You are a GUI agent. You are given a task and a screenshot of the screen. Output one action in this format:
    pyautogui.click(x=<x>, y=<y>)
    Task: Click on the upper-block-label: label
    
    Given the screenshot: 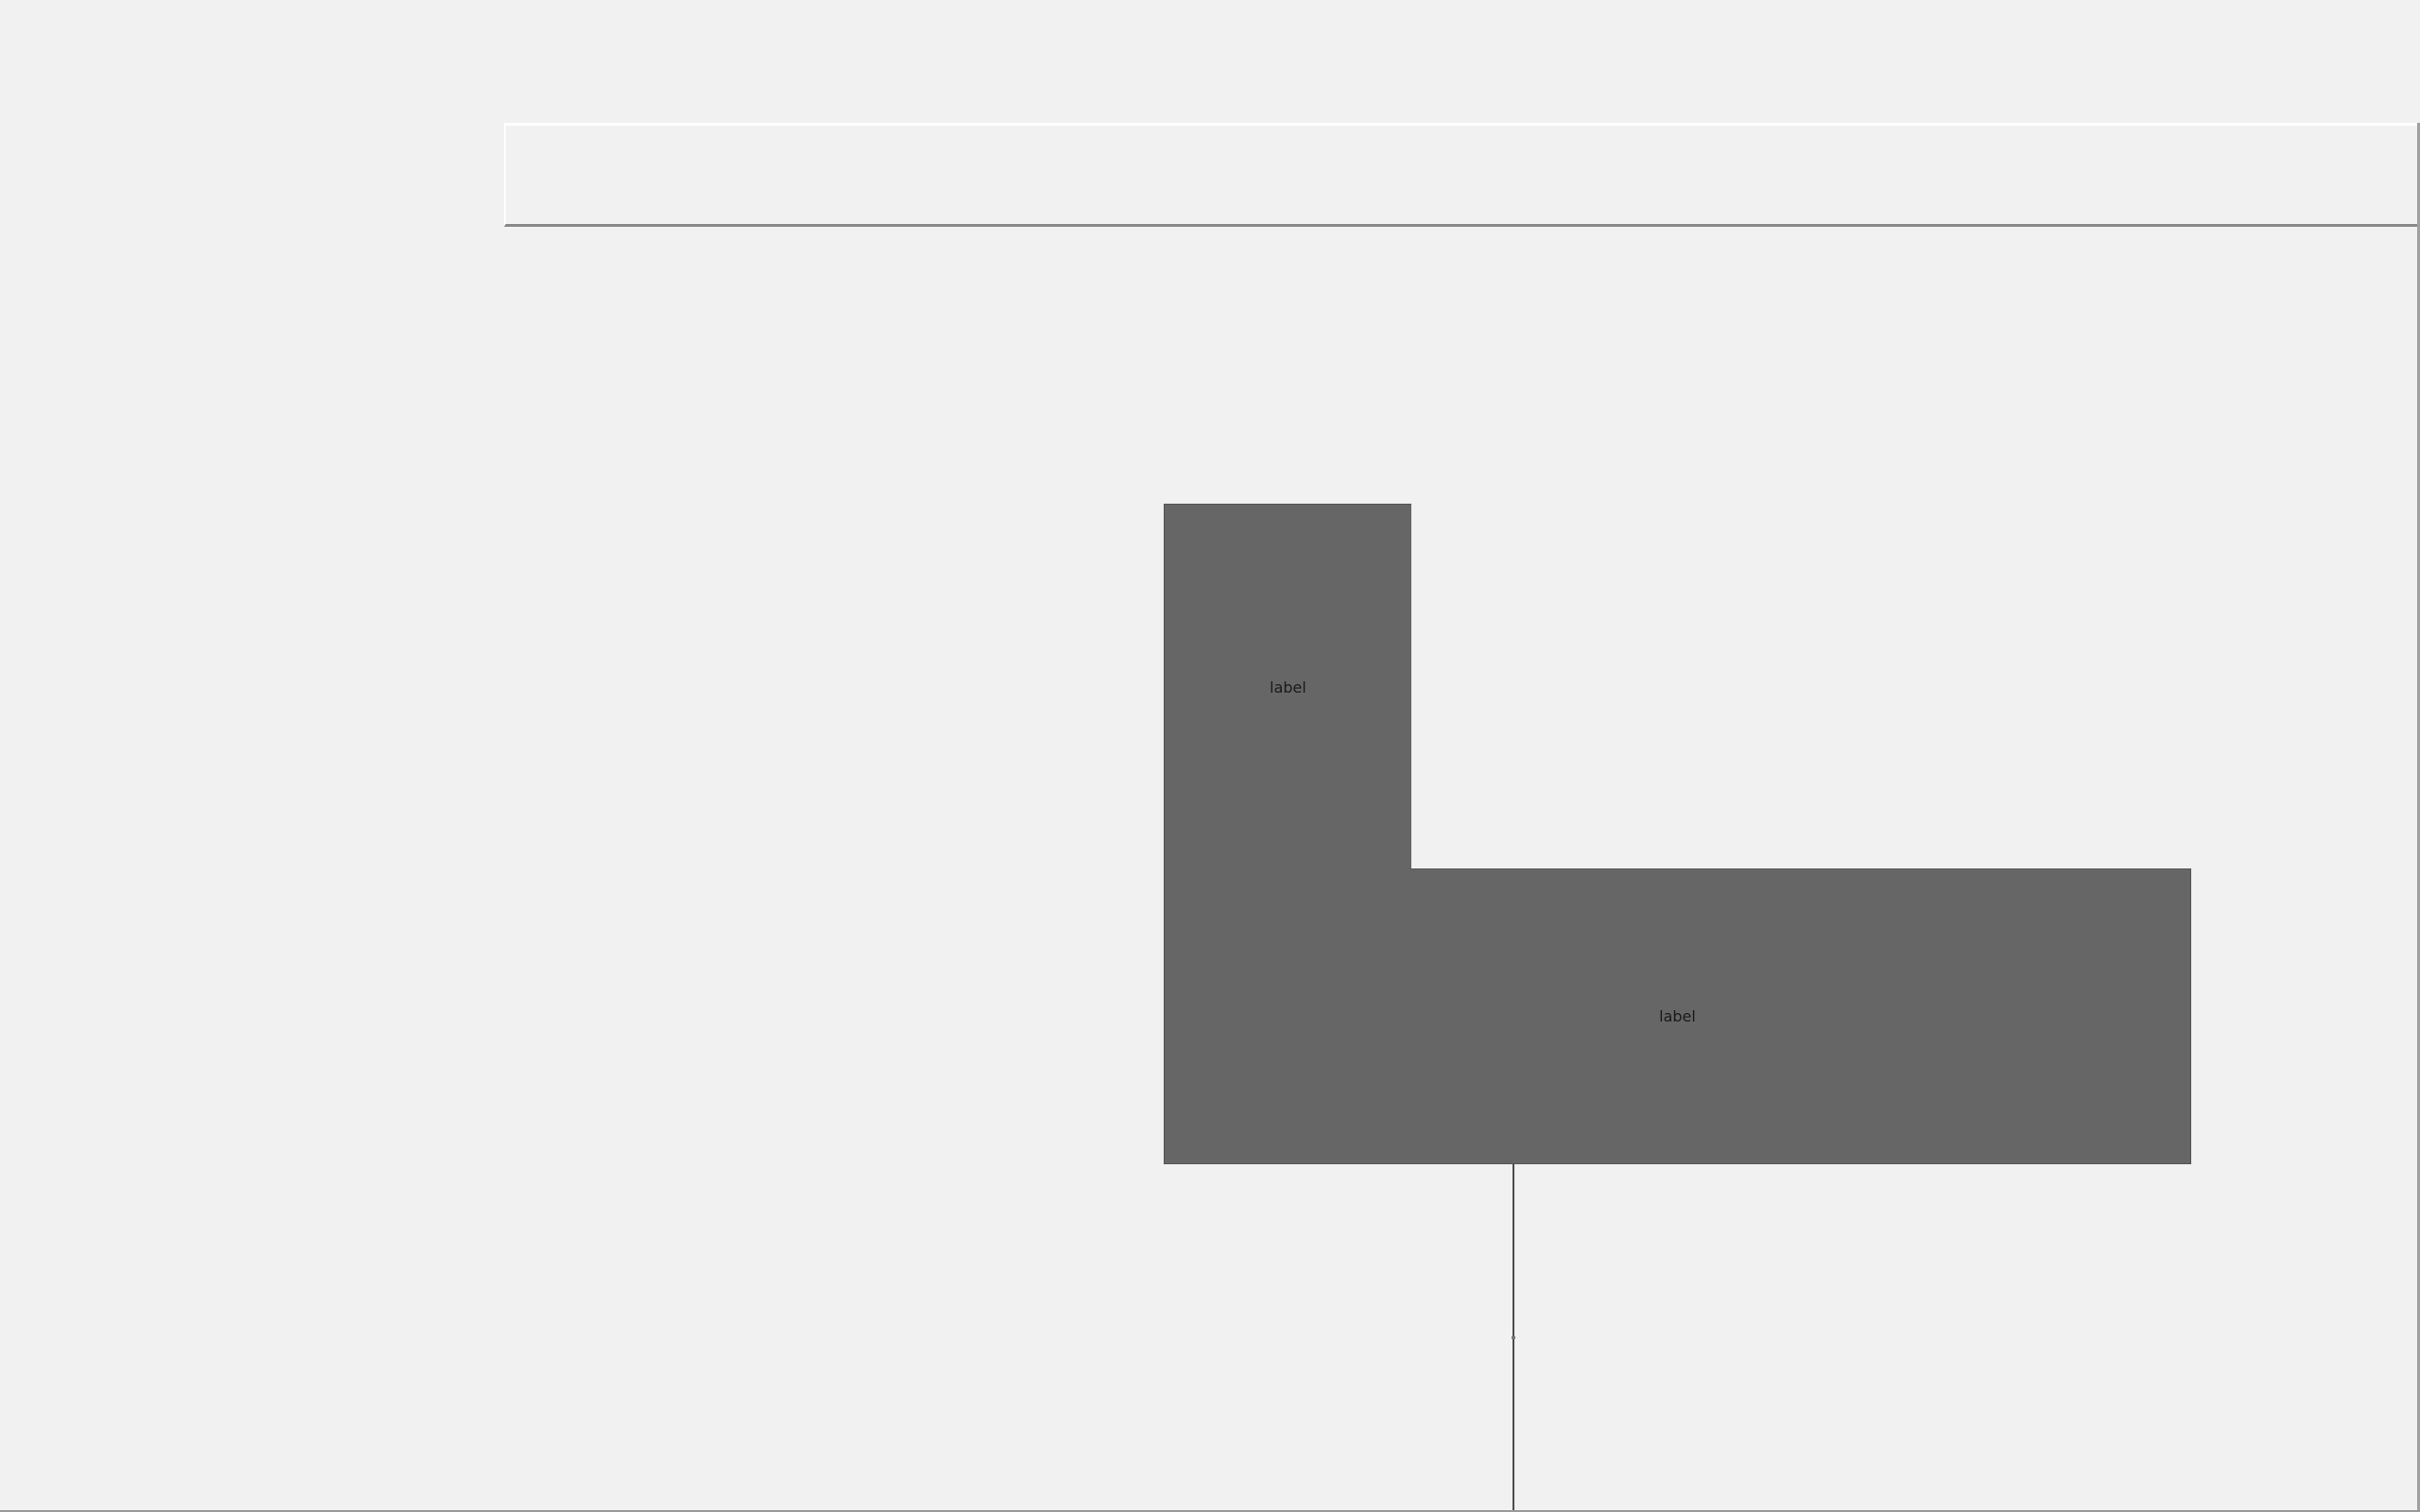 What is the action you would take?
    pyautogui.click(x=1288, y=687)
    